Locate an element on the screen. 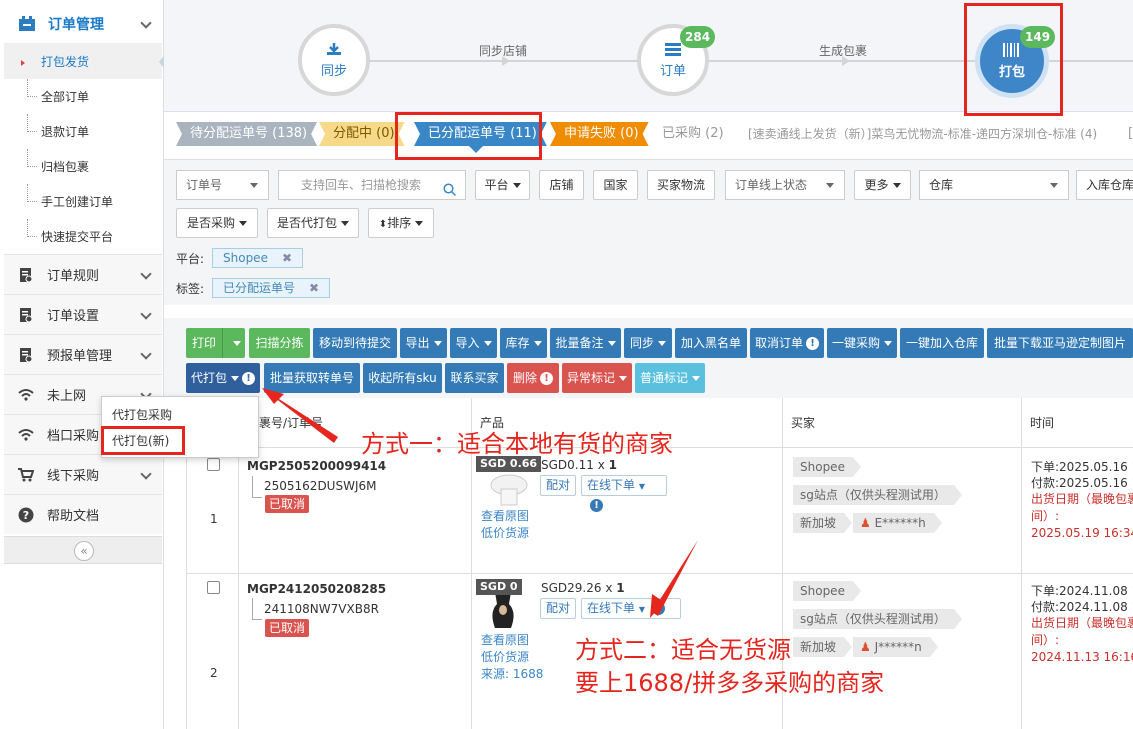  sidebar-group-label: 线下采购 is located at coordinates (73, 476).